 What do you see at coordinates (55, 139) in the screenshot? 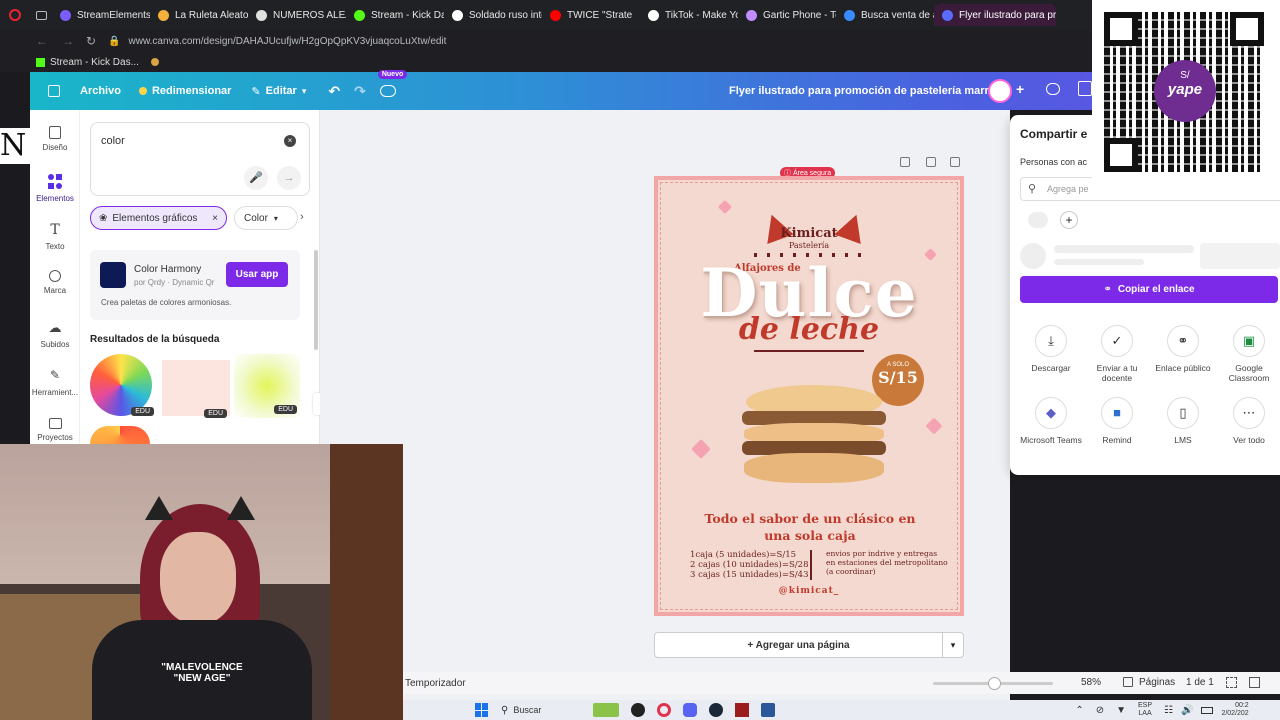
I see `rail-diseno: Diseño` at bounding box center [55, 139].